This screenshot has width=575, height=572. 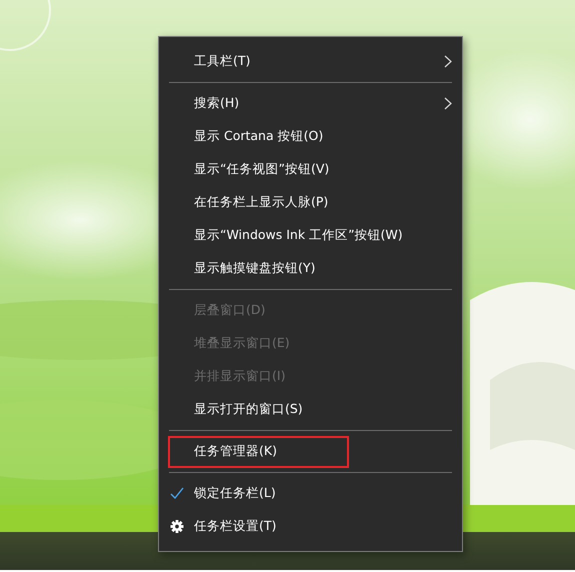 What do you see at coordinates (177, 526) in the screenshot?
I see `settings-icon` at bounding box center [177, 526].